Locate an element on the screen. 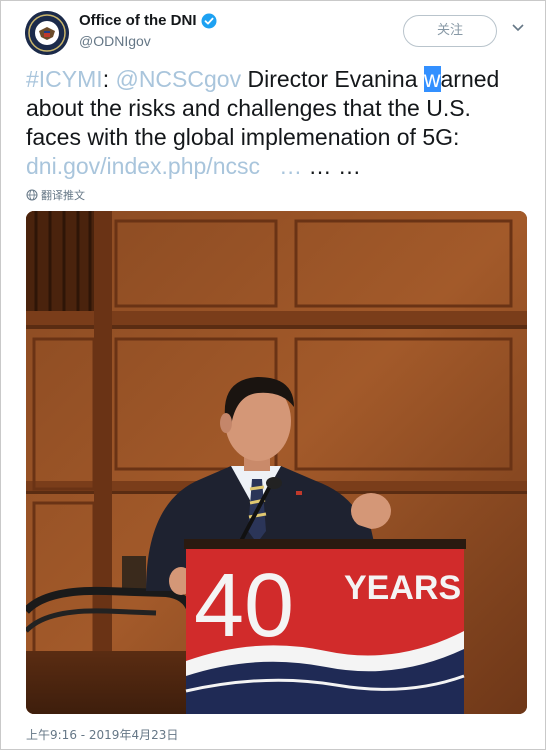 The width and height of the screenshot is (546, 750). url-link: dni.gov/index.php/ncsc is located at coordinates (143, 166).